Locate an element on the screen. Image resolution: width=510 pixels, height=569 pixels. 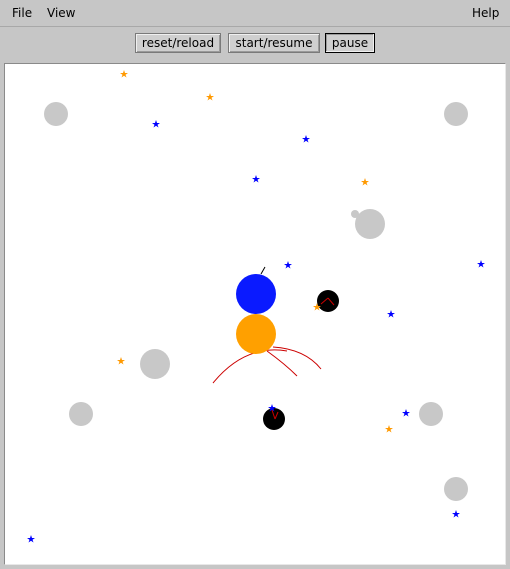
menu-view: View is located at coordinates (61, 13).